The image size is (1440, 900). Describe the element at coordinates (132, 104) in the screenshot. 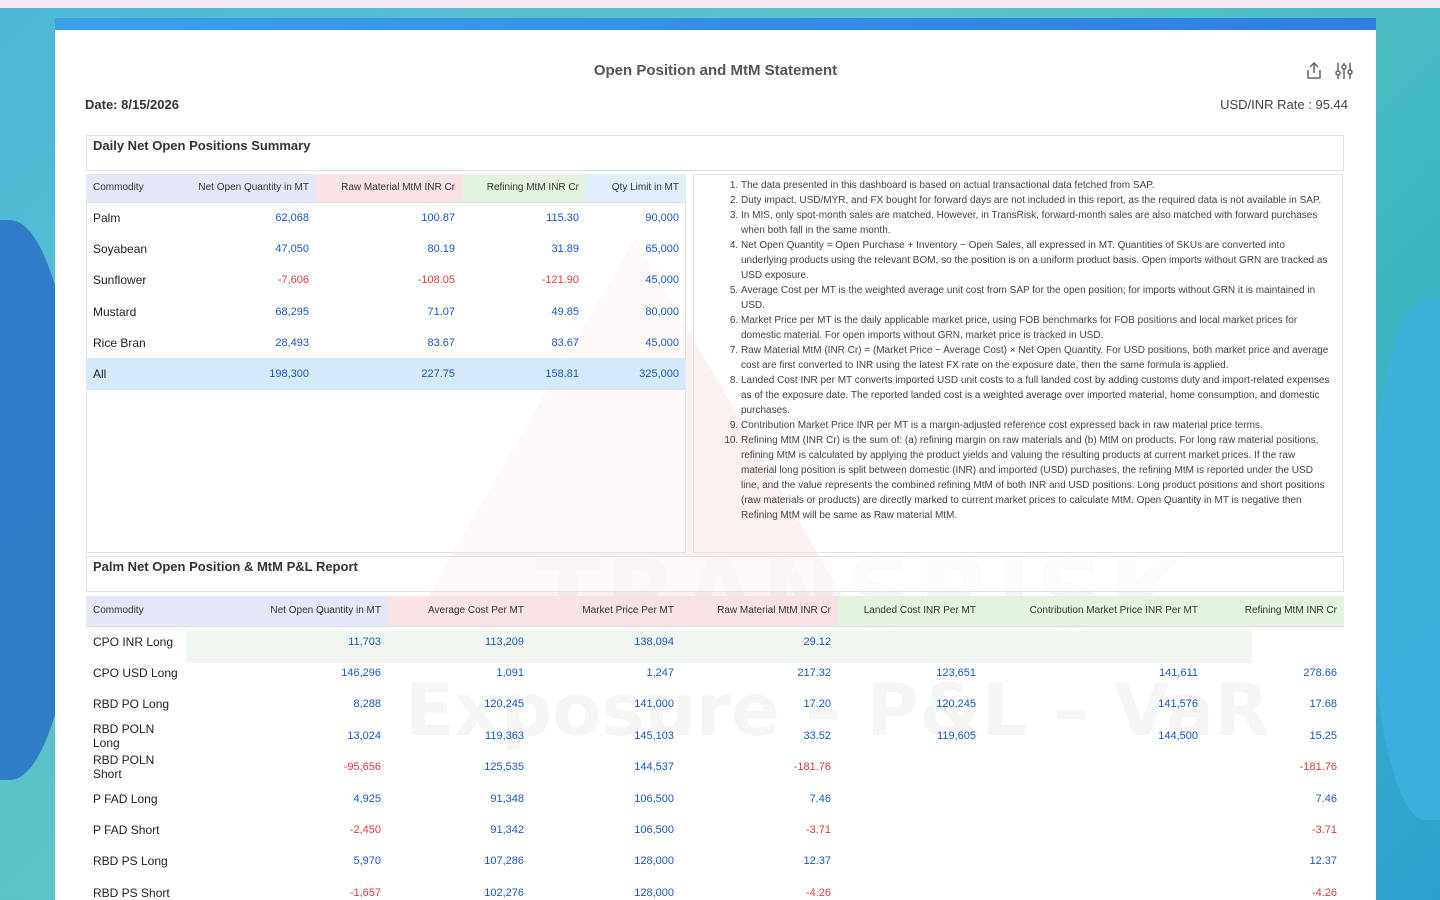

I see `report-date: Date: 8/15/2026` at that location.